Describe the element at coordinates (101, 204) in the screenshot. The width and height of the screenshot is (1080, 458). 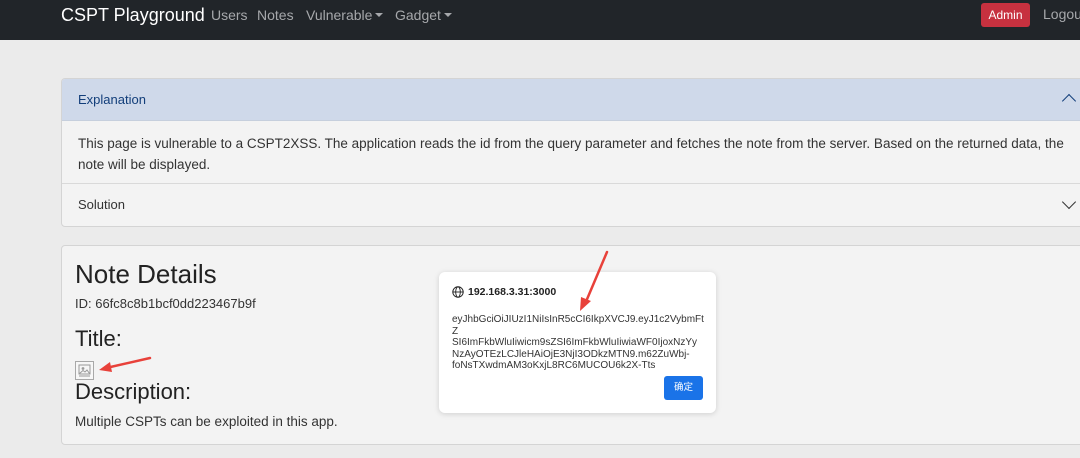
I see `accordion-solution-label: Solution` at that location.